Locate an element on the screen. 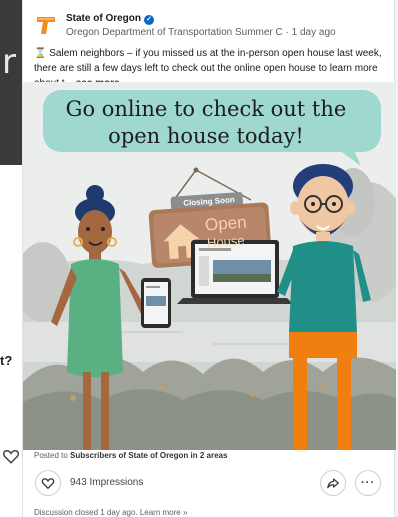 This screenshot has height=517, width=398. background-heart-icon is located at coordinates (11, 456).